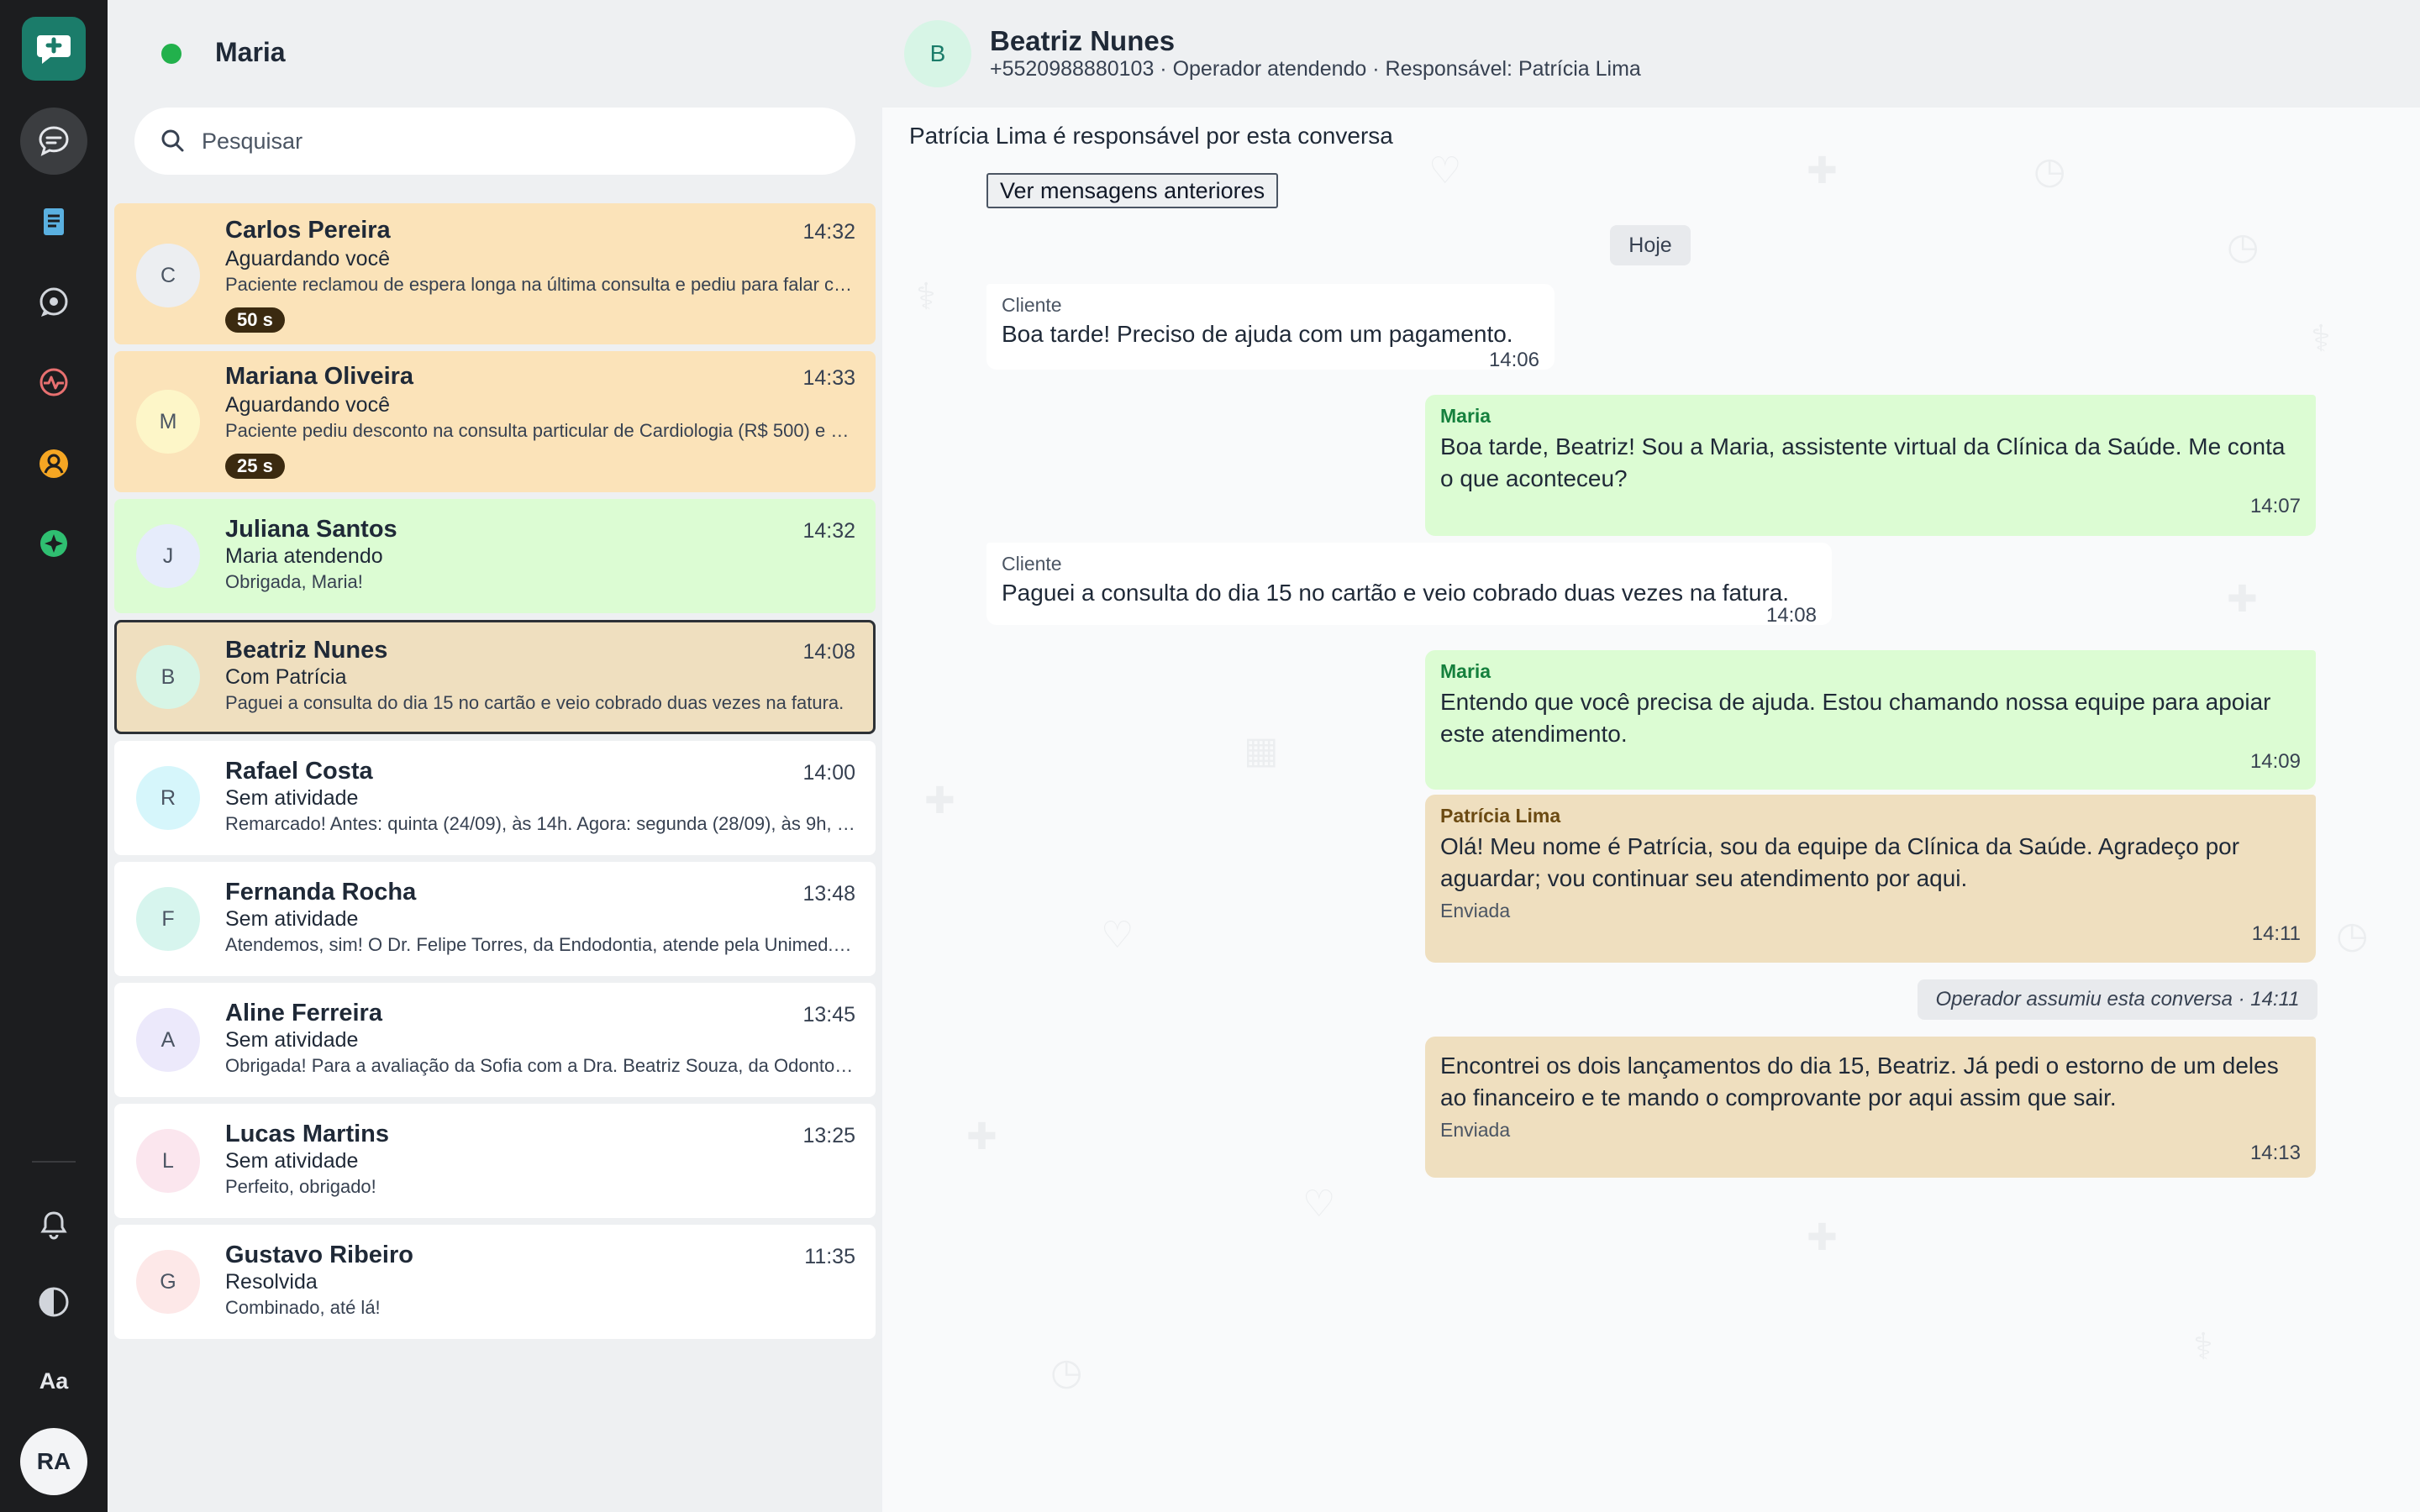 Image resolution: width=2420 pixels, height=1512 pixels. What do you see at coordinates (828, 894) in the screenshot?
I see `conversation-time: 13:48` at bounding box center [828, 894].